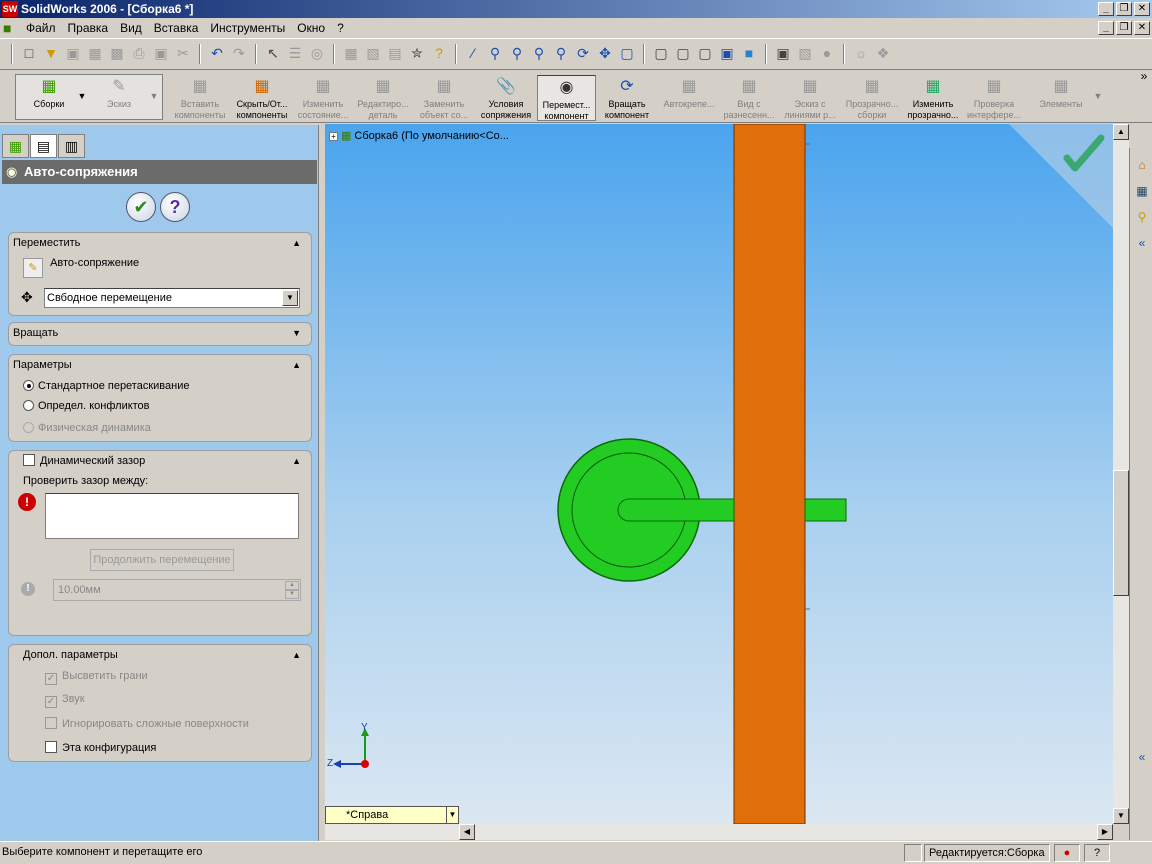 This screenshot has height=864, width=1152. What do you see at coordinates (295, 53) in the screenshot?
I see `rebuild-icon: ☰` at bounding box center [295, 53].